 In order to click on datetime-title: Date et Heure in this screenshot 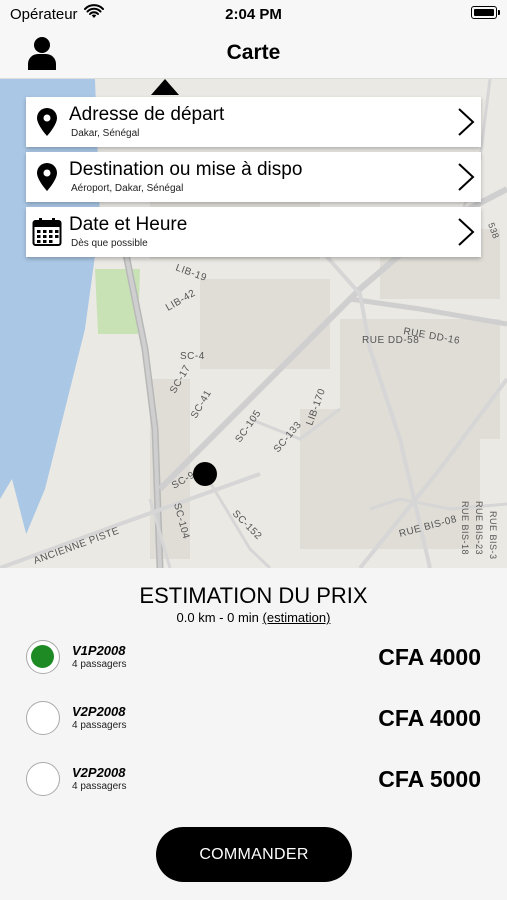, I will do `click(128, 224)`.